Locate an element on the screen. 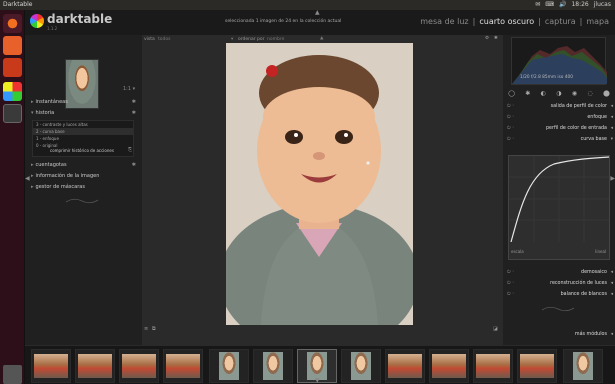 The height and width of the screenshot is (384, 615). brand-name: darktable is located at coordinates (80, 19).